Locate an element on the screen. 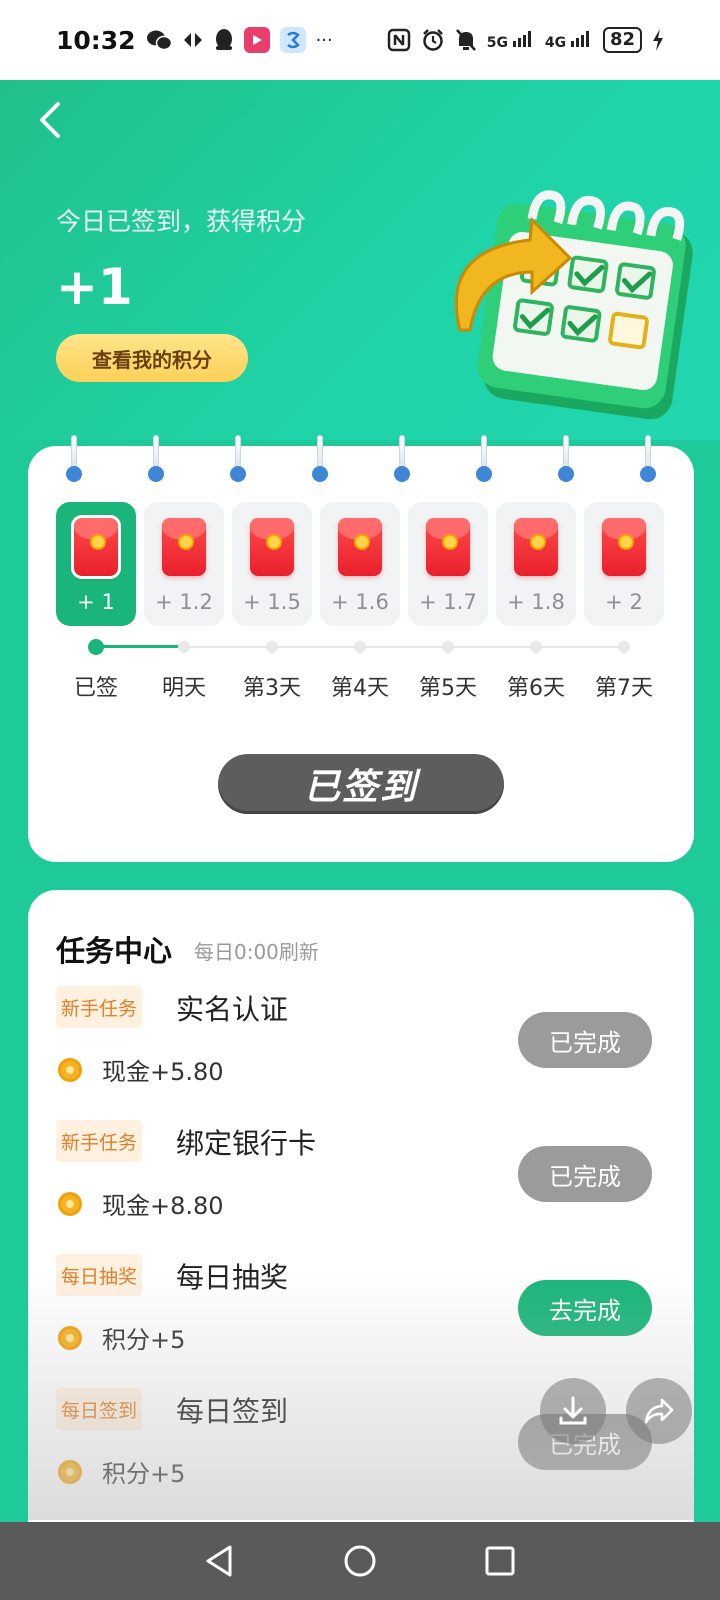  square-recents-icon is located at coordinates (500, 1561).